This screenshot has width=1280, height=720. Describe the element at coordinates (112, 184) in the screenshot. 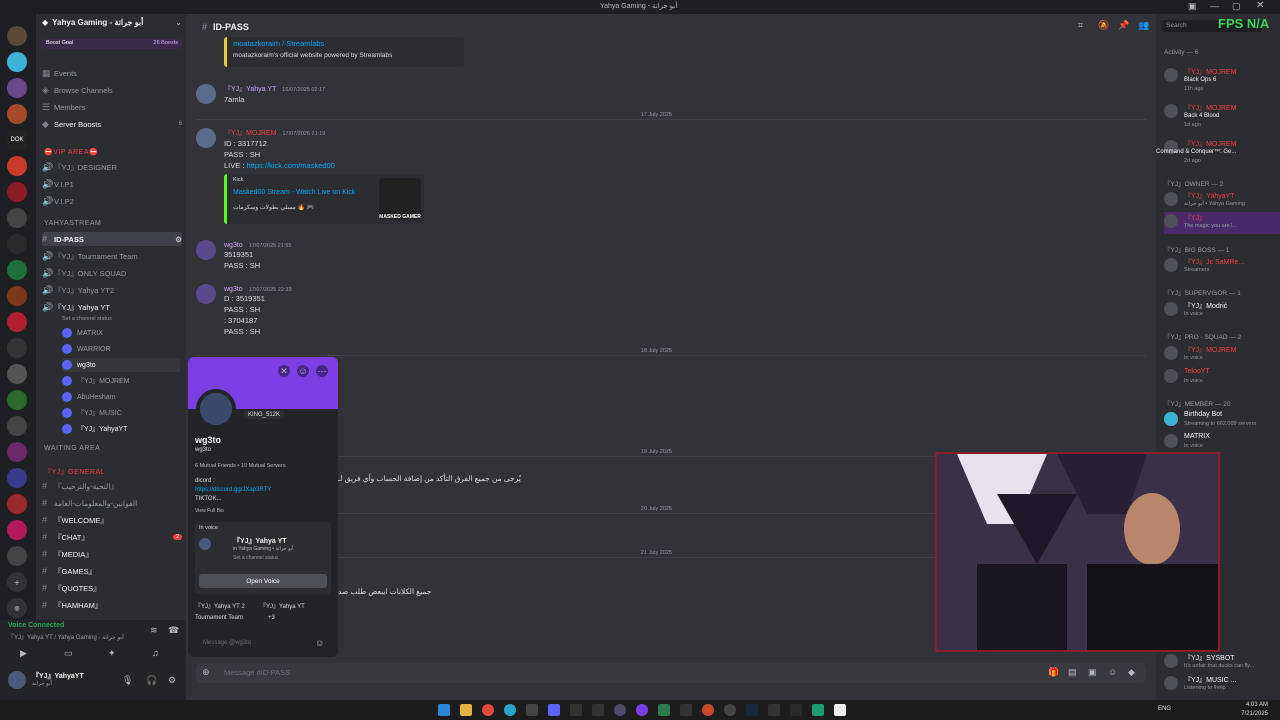

I see `voice-channel: 🔊 V.I.P1` at that location.